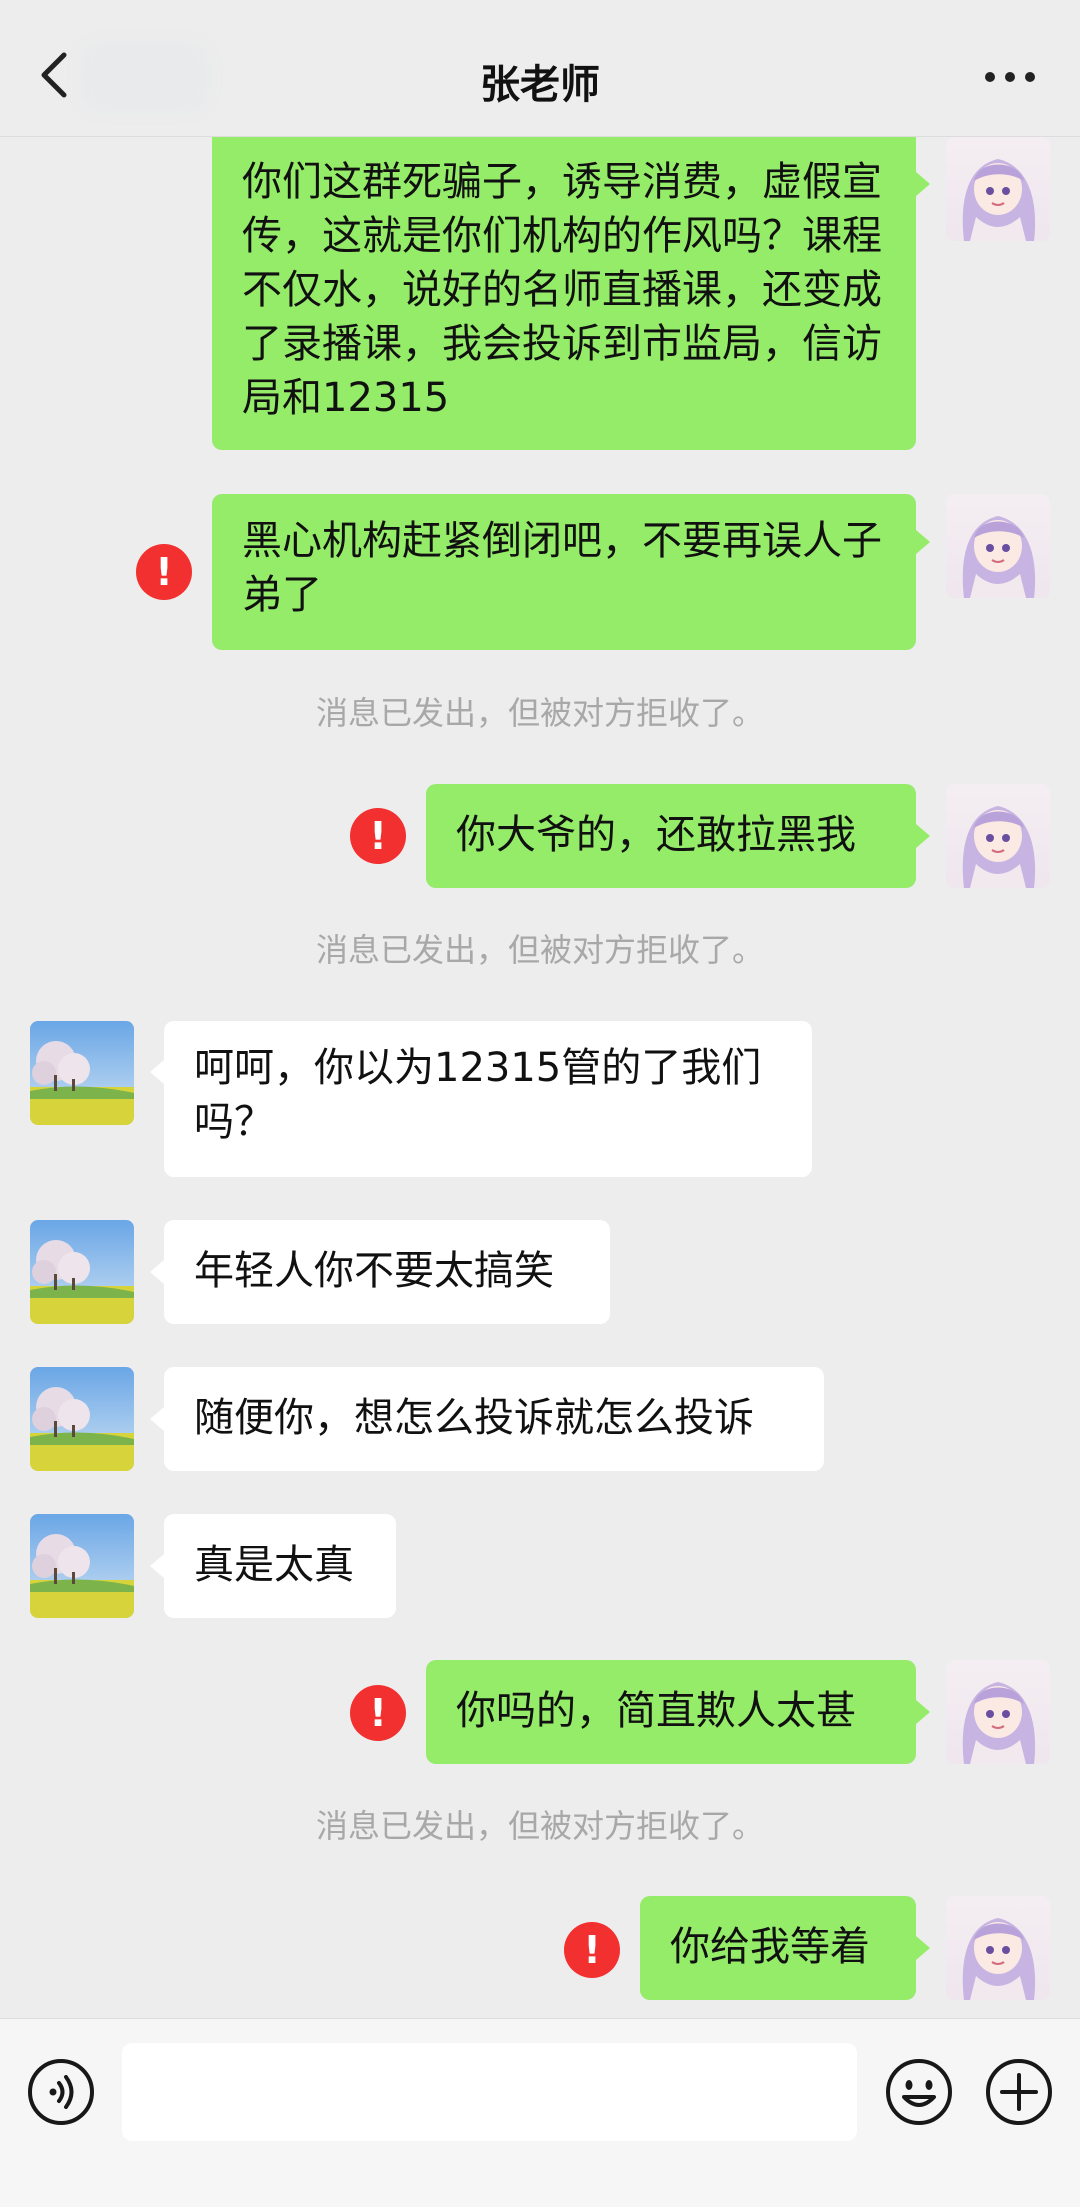 Image resolution: width=1080 pixels, height=2207 pixels. I want to click on message-bubble-sent: 黑心机构赶紧倒闭吧，不要再误人子弟了, so click(564, 572).